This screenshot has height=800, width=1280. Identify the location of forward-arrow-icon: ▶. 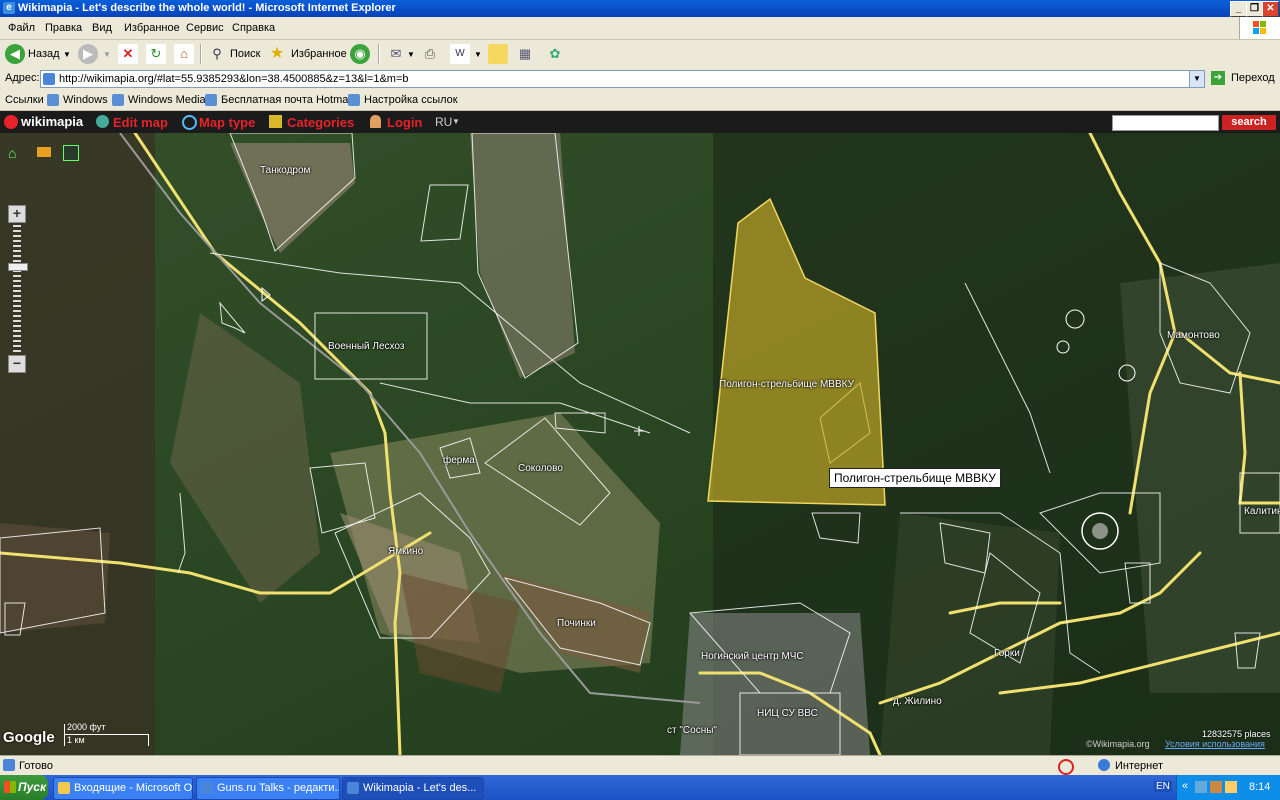
(88, 54).